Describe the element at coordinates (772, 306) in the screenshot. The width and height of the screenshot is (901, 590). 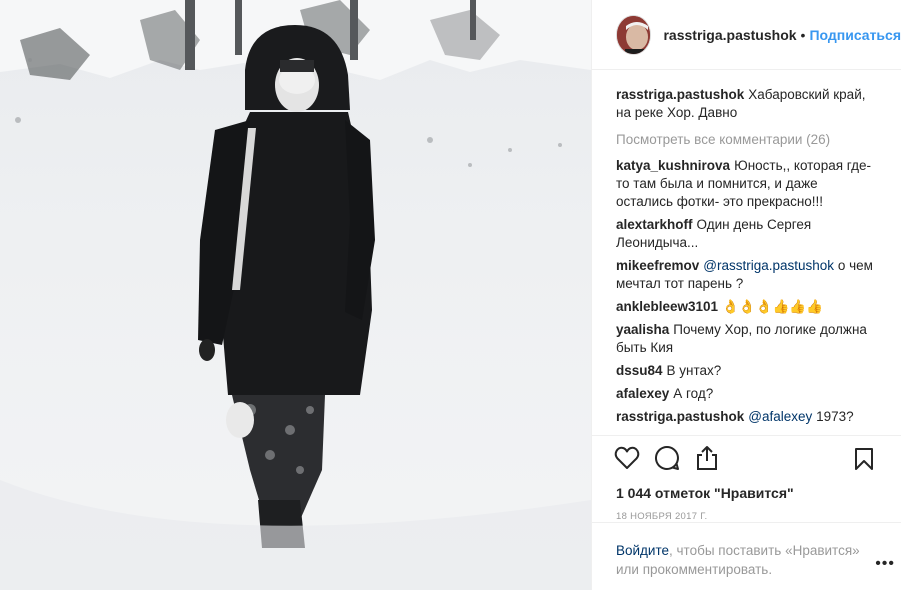
I see `comment-text: 👌👌👌👍👍👍` at that location.